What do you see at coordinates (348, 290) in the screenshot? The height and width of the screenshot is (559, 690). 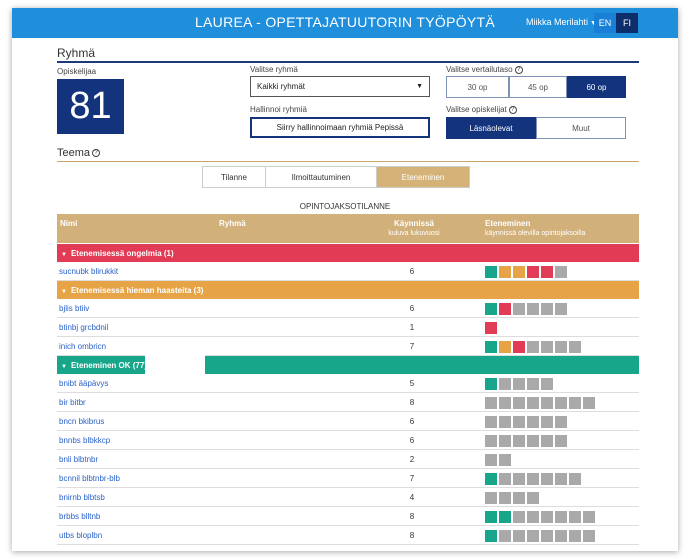 I see `group-header: ▼ Etenemisessä hieman haasteita (3)` at bounding box center [348, 290].